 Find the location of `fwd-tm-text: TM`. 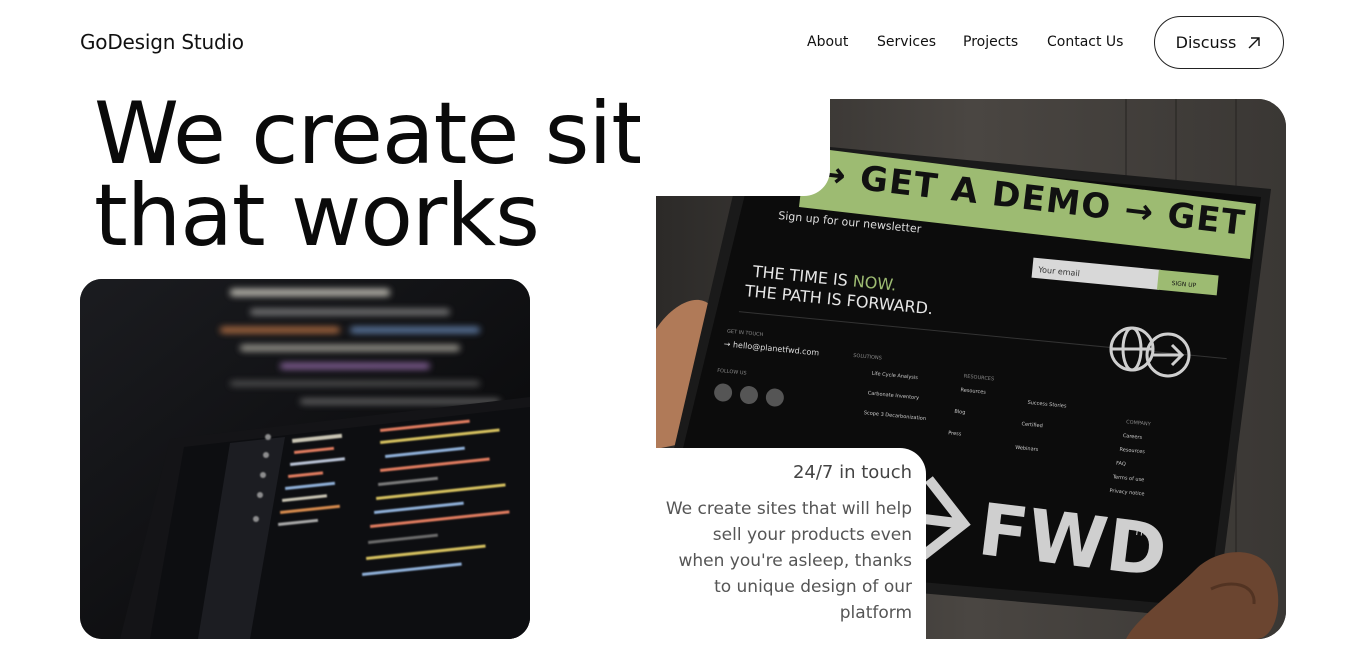

fwd-tm-text: TM is located at coordinates (1140, 533).